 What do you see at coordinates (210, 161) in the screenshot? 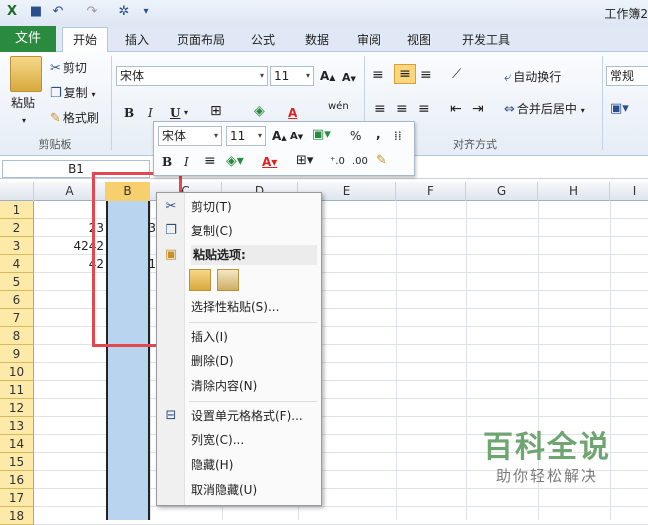
I see `mini-align-icon: ≡` at bounding box center [210, 161].